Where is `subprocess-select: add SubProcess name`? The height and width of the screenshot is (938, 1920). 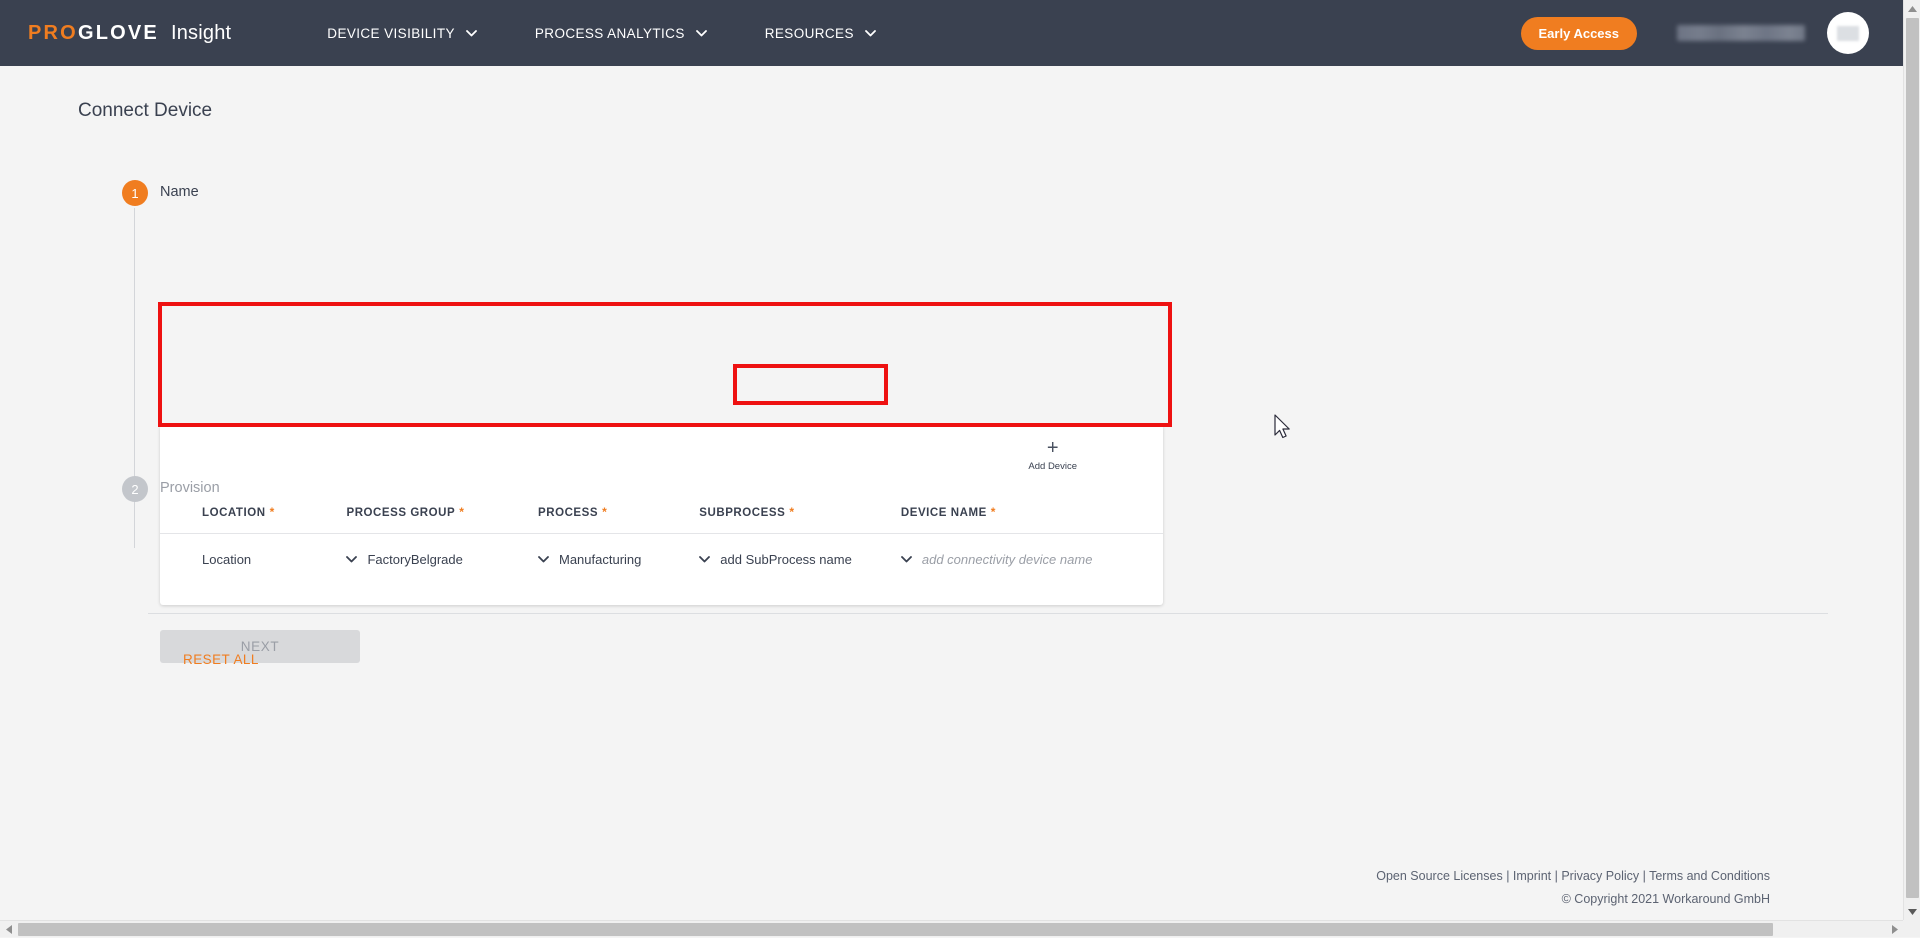
subprocess-select: add SubProcess name is located at coordinates (800, 559).